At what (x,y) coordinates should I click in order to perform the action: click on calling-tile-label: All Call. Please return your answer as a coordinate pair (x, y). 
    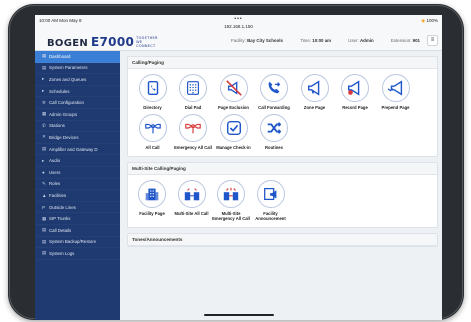
    Looking at the image, I should click on (152, 147).